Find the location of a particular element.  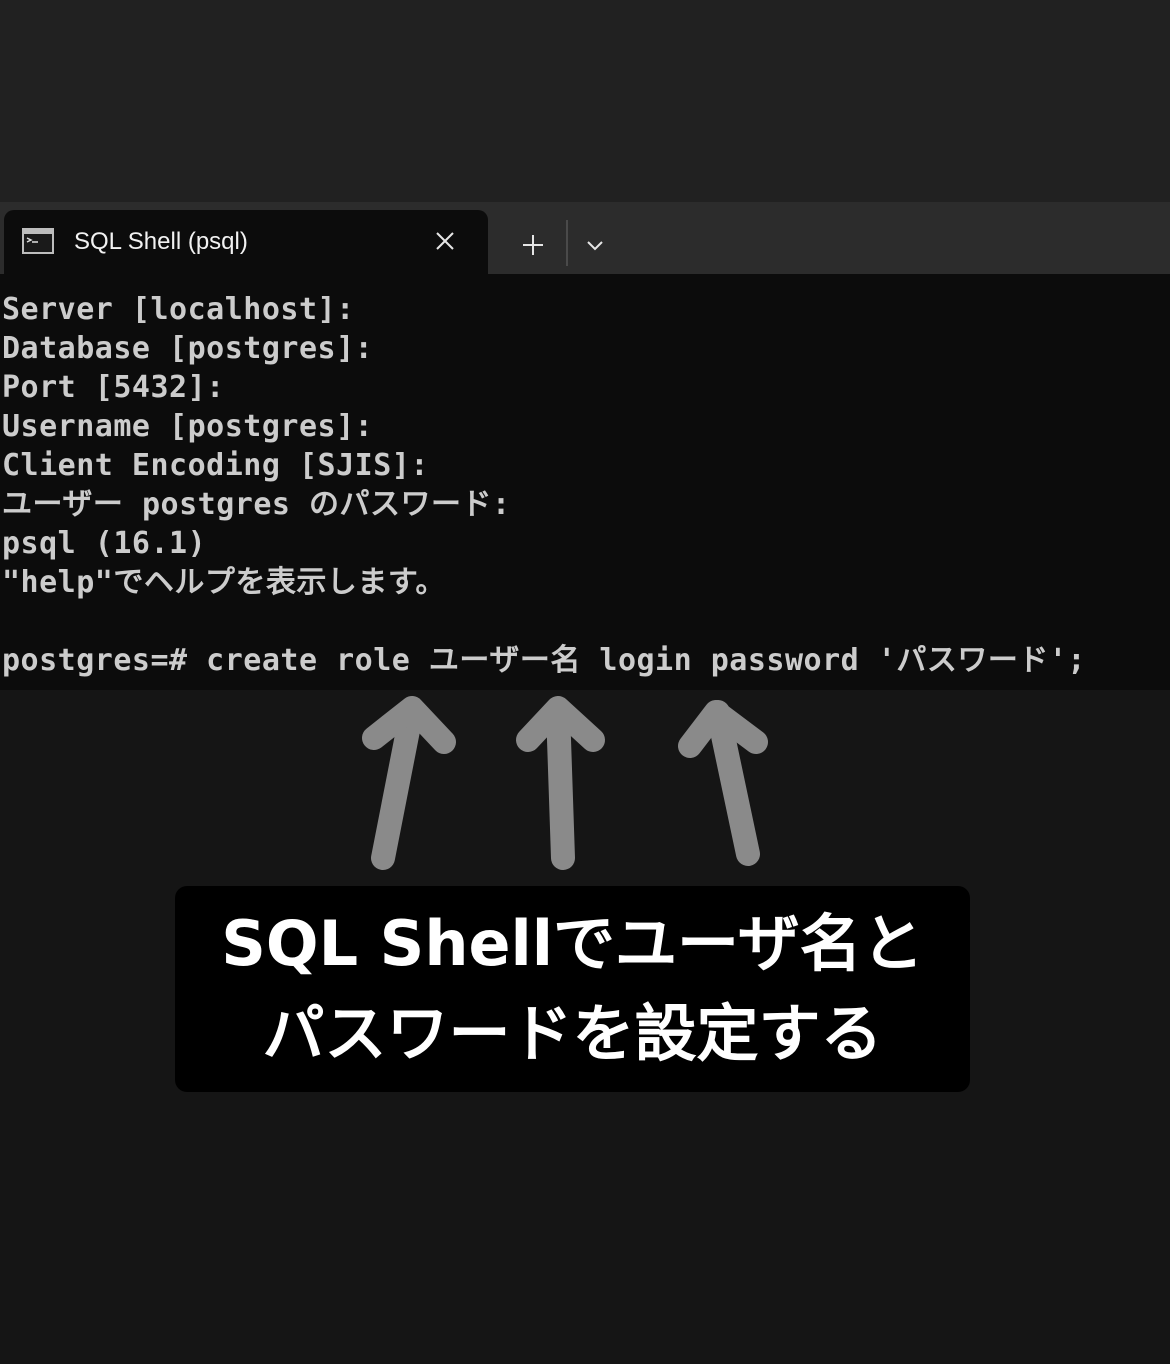

console-line: psql (16.1) is located at coordinates (104, 543).